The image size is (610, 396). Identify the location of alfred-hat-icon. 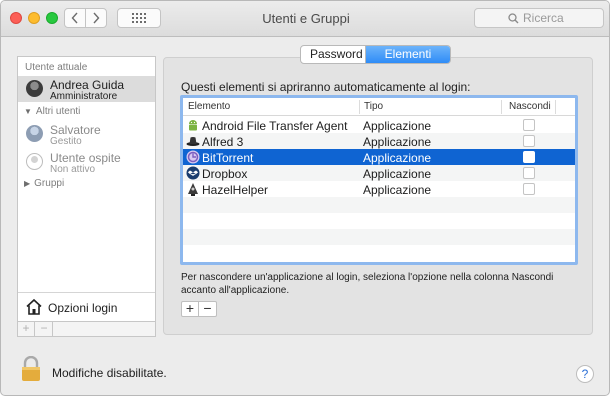
(193, 141).